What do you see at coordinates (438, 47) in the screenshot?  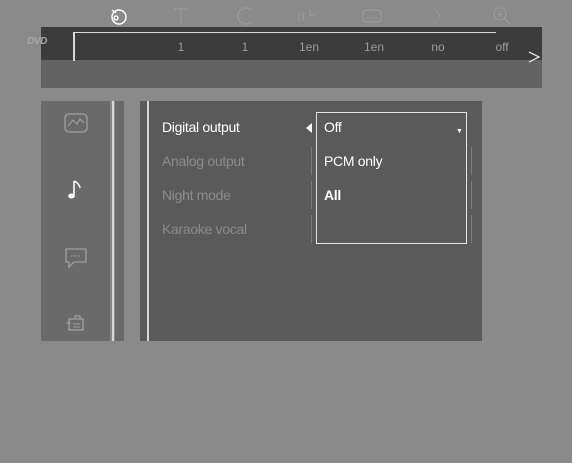 I see `osd-value-repeat: no` at bounding box center [438, 47].